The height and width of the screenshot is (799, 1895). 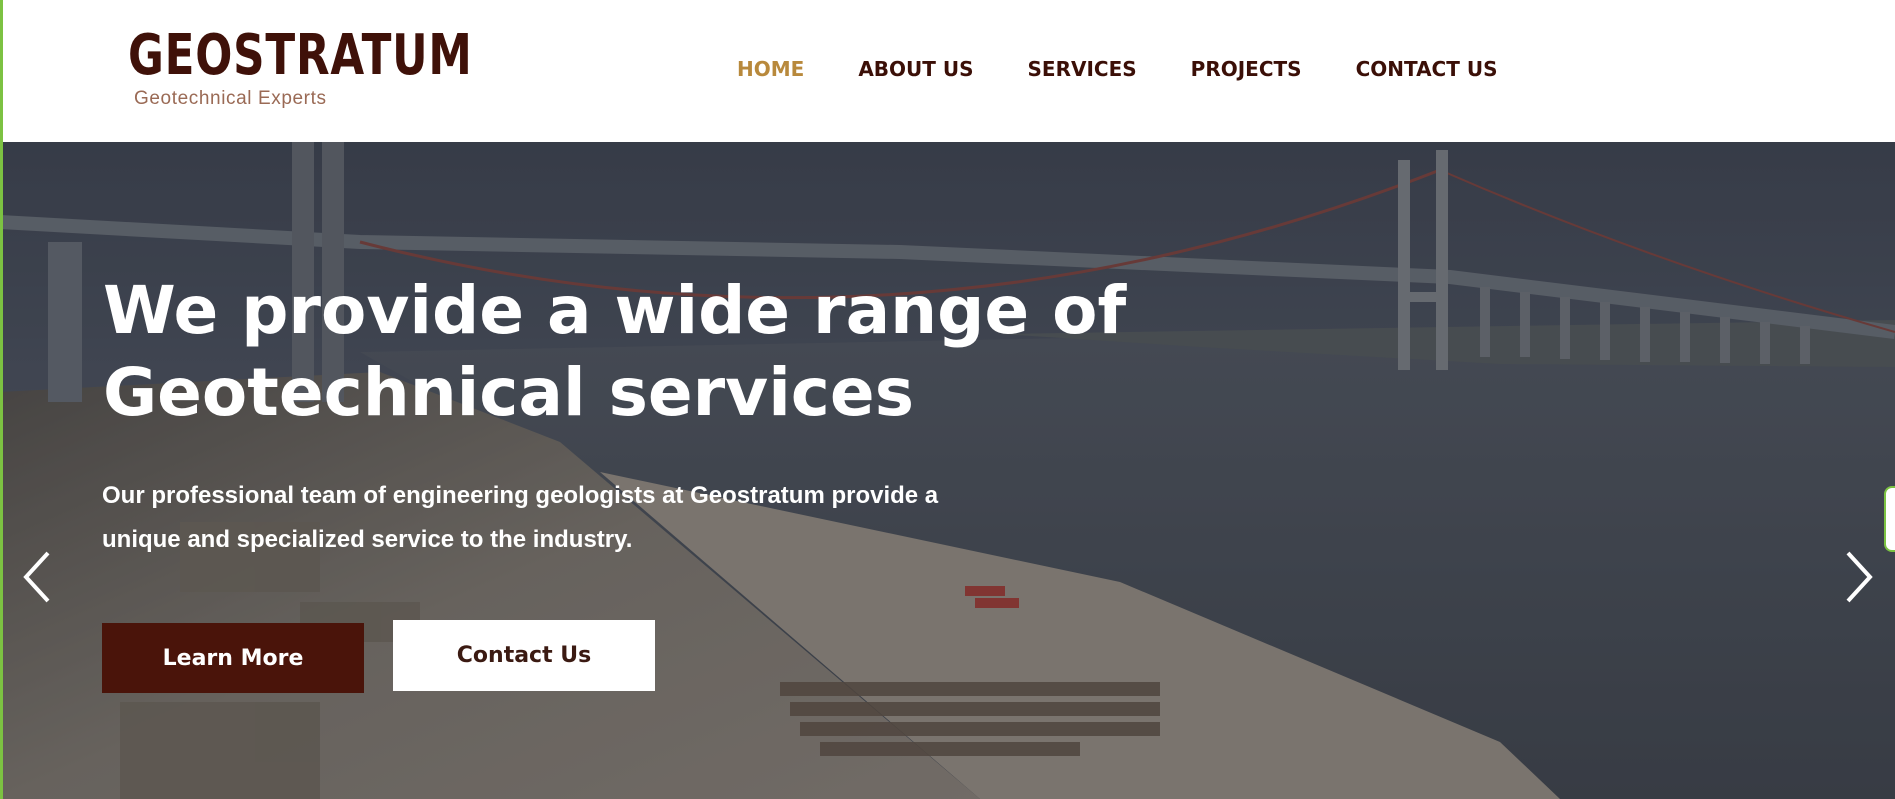 I want to click on page-edge-accent, so click(x=1, y=399).